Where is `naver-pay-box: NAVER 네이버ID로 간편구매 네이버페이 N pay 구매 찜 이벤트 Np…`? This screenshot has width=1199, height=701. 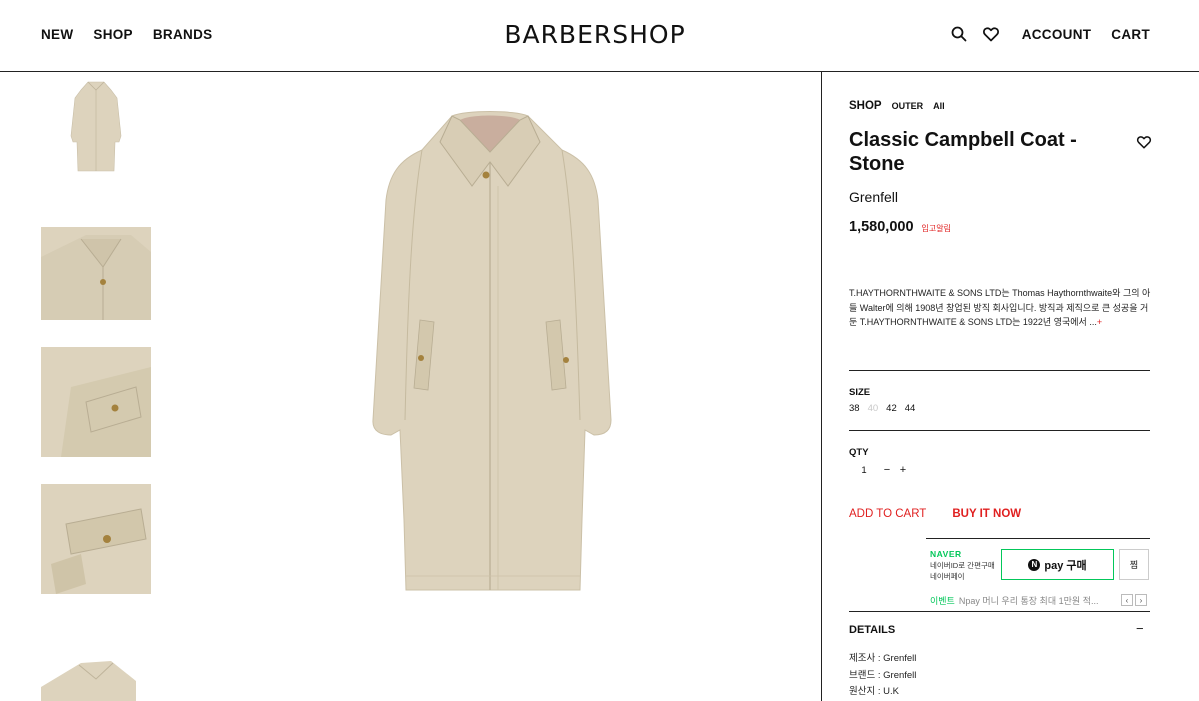
naver-pay-box: NAVER 네이버ID로 간편구매 네이버페이 N pay 구매 찜 이벤트 Np… is located at coordinates (1038, 574).